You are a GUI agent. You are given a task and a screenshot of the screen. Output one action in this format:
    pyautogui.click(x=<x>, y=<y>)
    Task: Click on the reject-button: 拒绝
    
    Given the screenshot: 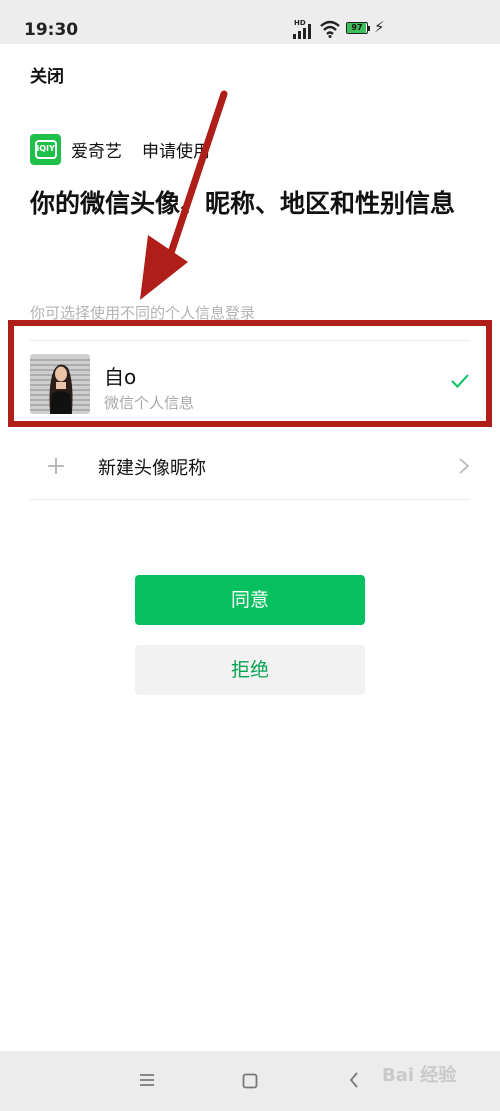 What is the action you would take?
    pyautogui.click(x=250, y=670)
    